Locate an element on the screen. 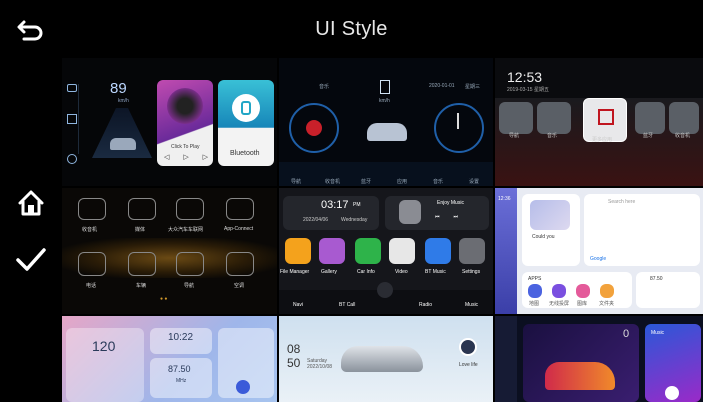 This screenshot has height=402, width=703. s2-music-label: 音乐 is located at coordinates (324, 87).